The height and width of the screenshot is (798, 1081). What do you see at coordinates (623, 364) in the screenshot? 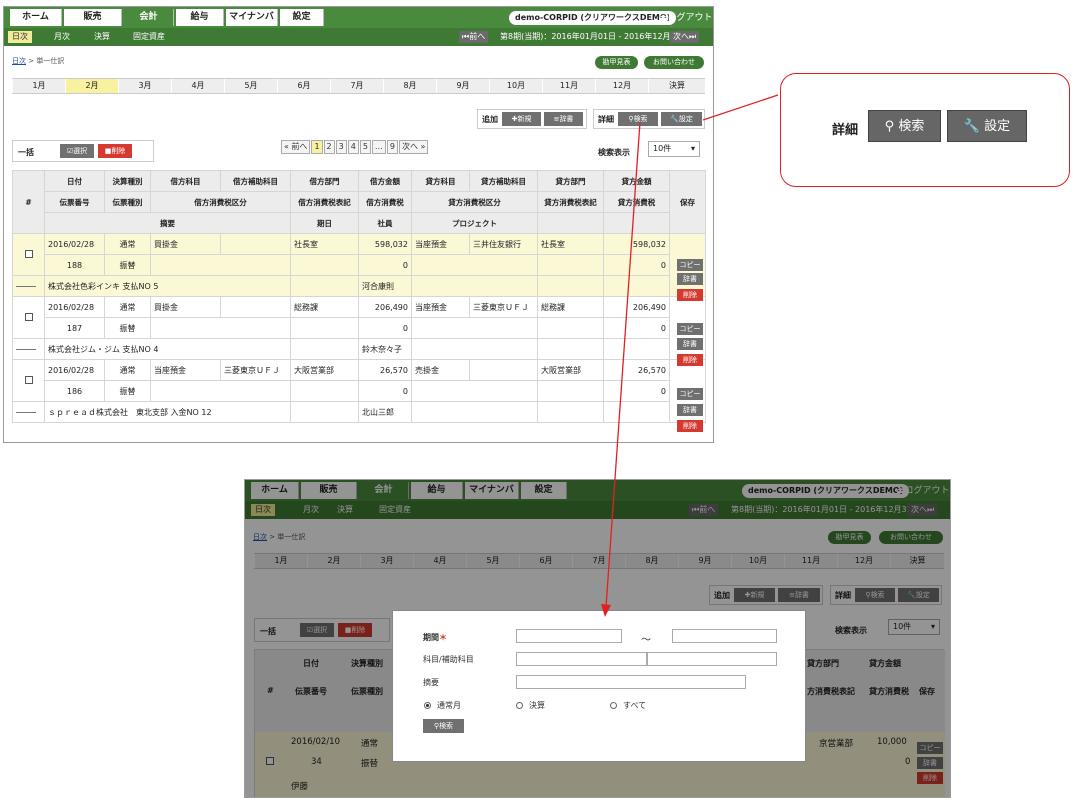
I see `arrow-line` at bounding box center [623, 364].